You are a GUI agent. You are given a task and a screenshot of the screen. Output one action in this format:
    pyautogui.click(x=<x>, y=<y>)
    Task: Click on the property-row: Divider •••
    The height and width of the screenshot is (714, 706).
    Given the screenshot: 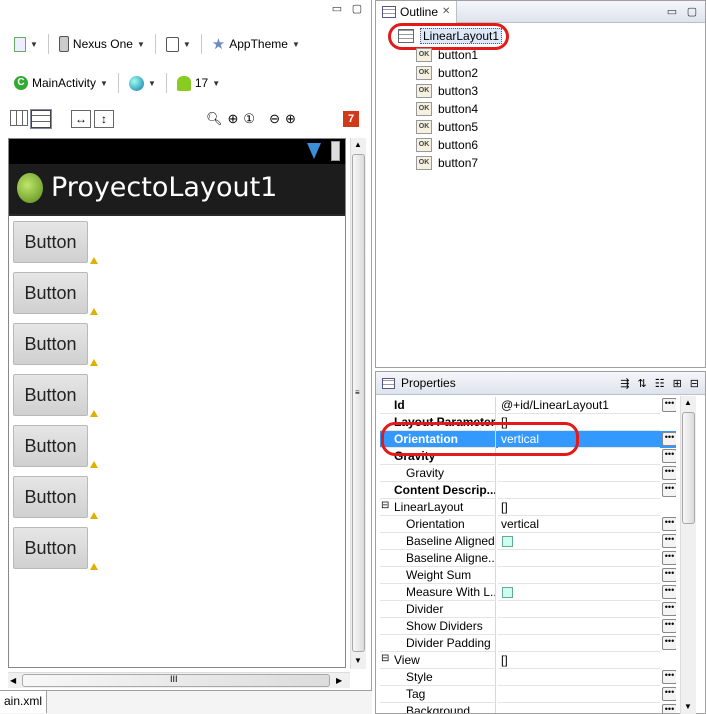 What is the action you would take?
    pyautogui.click(x=528, y=609)
    